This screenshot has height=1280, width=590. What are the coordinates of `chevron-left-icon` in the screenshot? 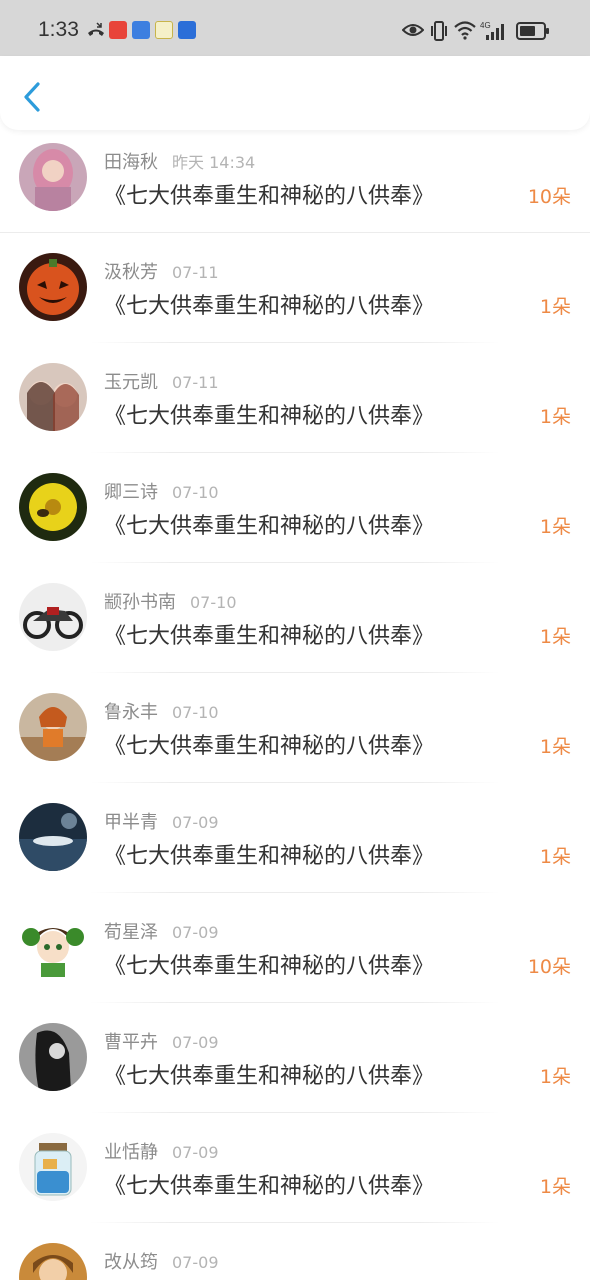 It's located at (32, 97).